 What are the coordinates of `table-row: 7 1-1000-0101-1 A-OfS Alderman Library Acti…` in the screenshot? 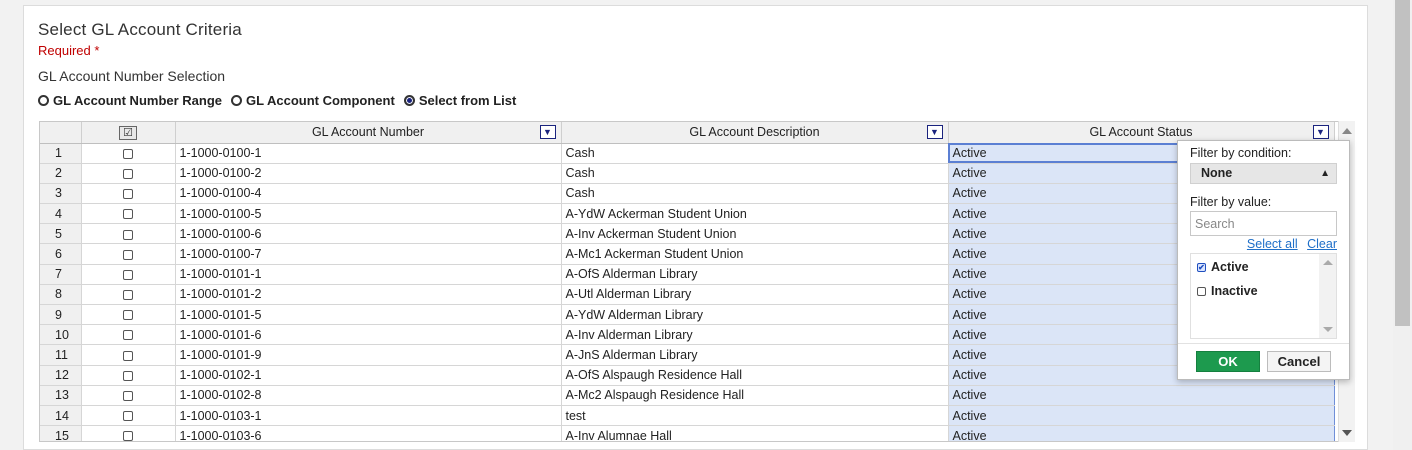 It's located at (687, 274).